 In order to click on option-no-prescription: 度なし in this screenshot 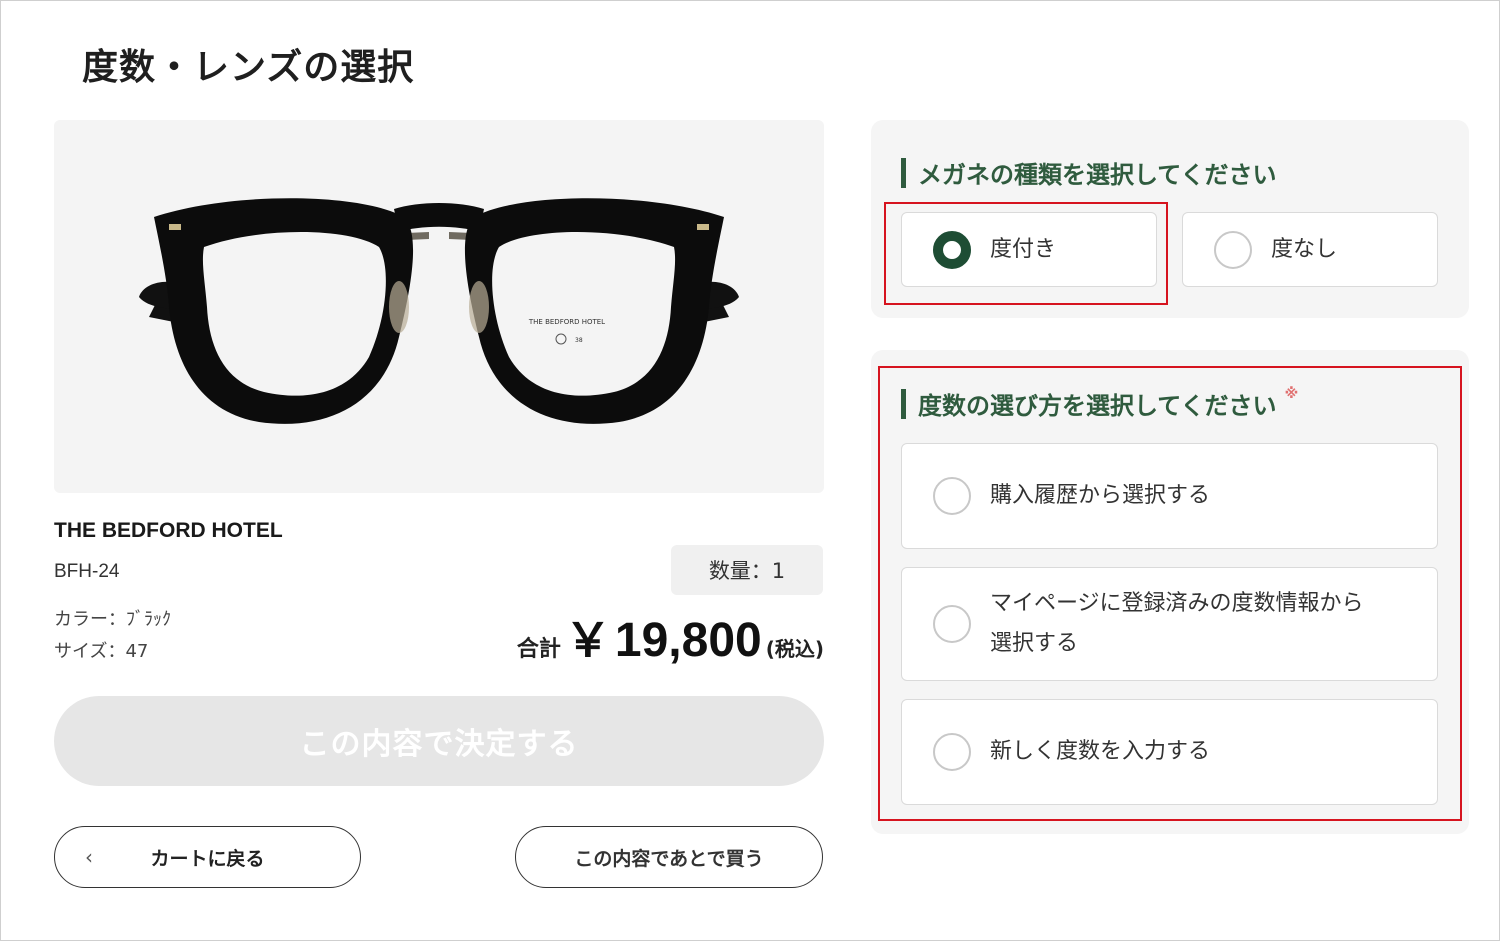, I will do `click(1310, 249)`.